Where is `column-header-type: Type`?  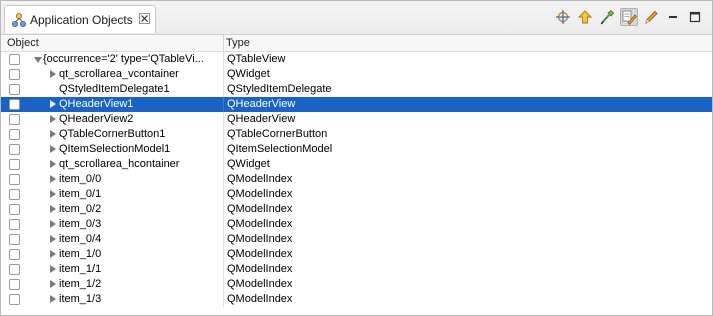 column-header-type: Type is located at coordinates (238, 43).